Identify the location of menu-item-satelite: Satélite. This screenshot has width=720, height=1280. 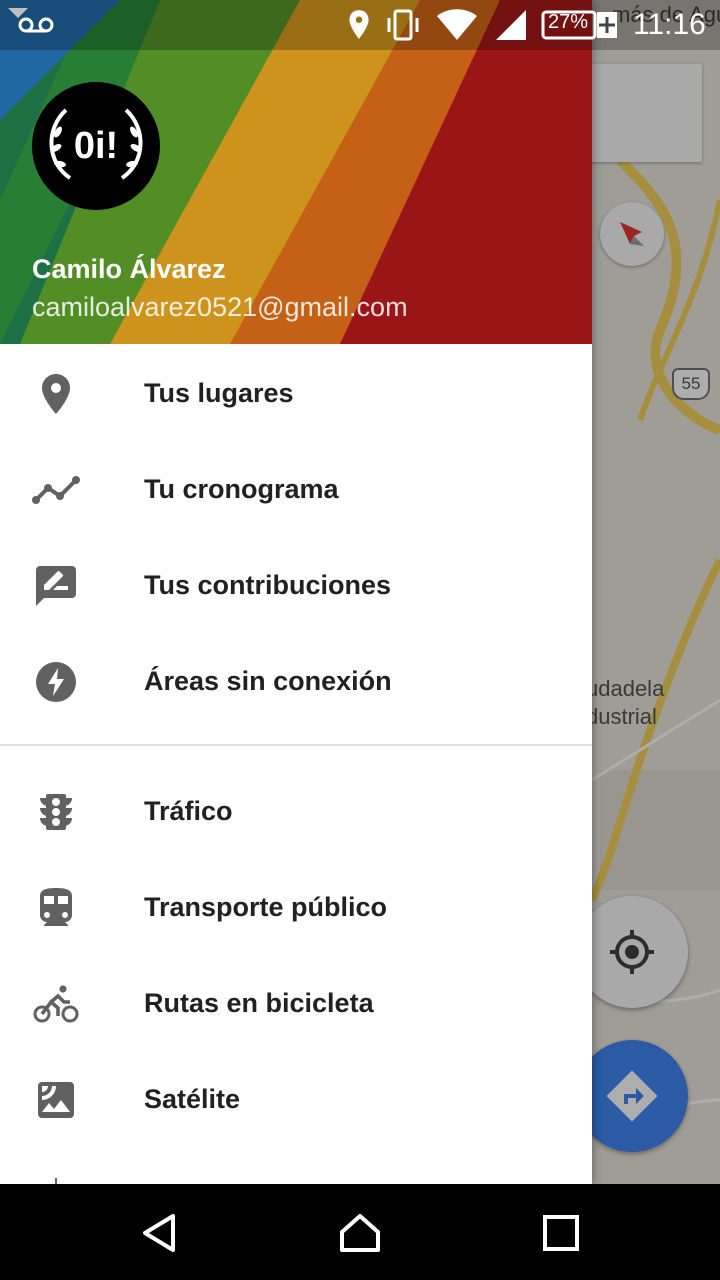
(296, 1100).